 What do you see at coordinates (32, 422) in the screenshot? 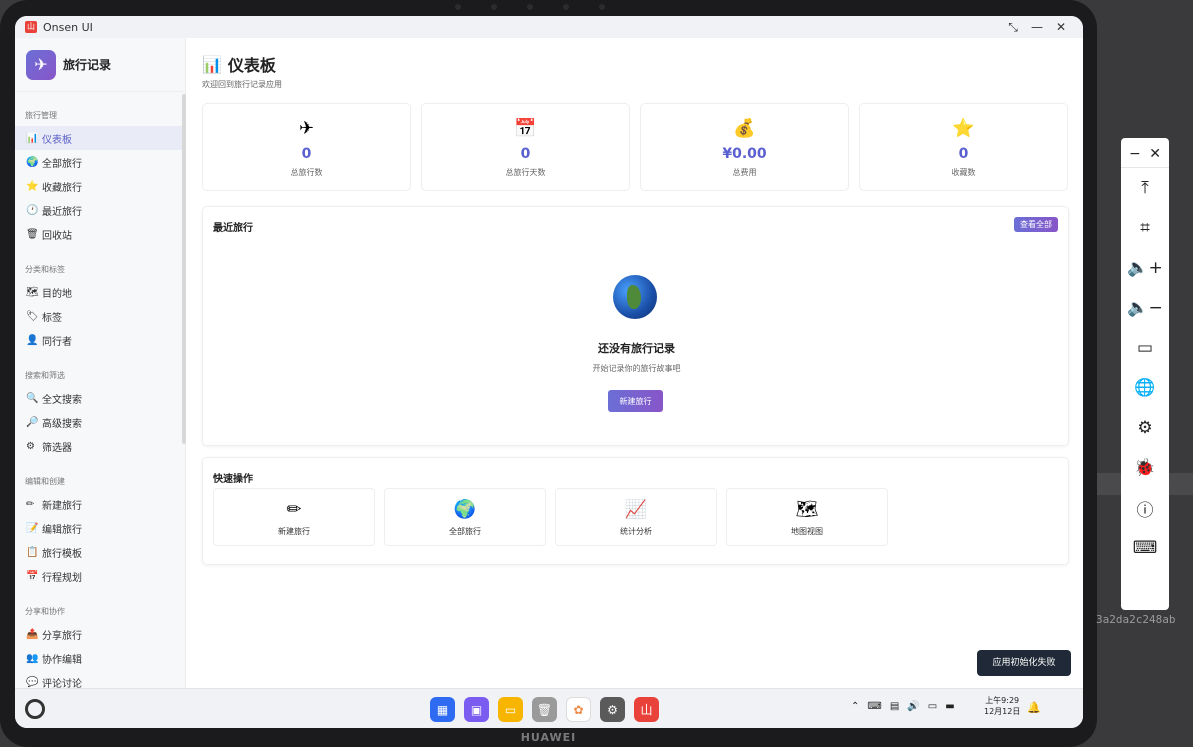
I see `sidebar-item-icon: 🔎` at bounding box center [32, 422].